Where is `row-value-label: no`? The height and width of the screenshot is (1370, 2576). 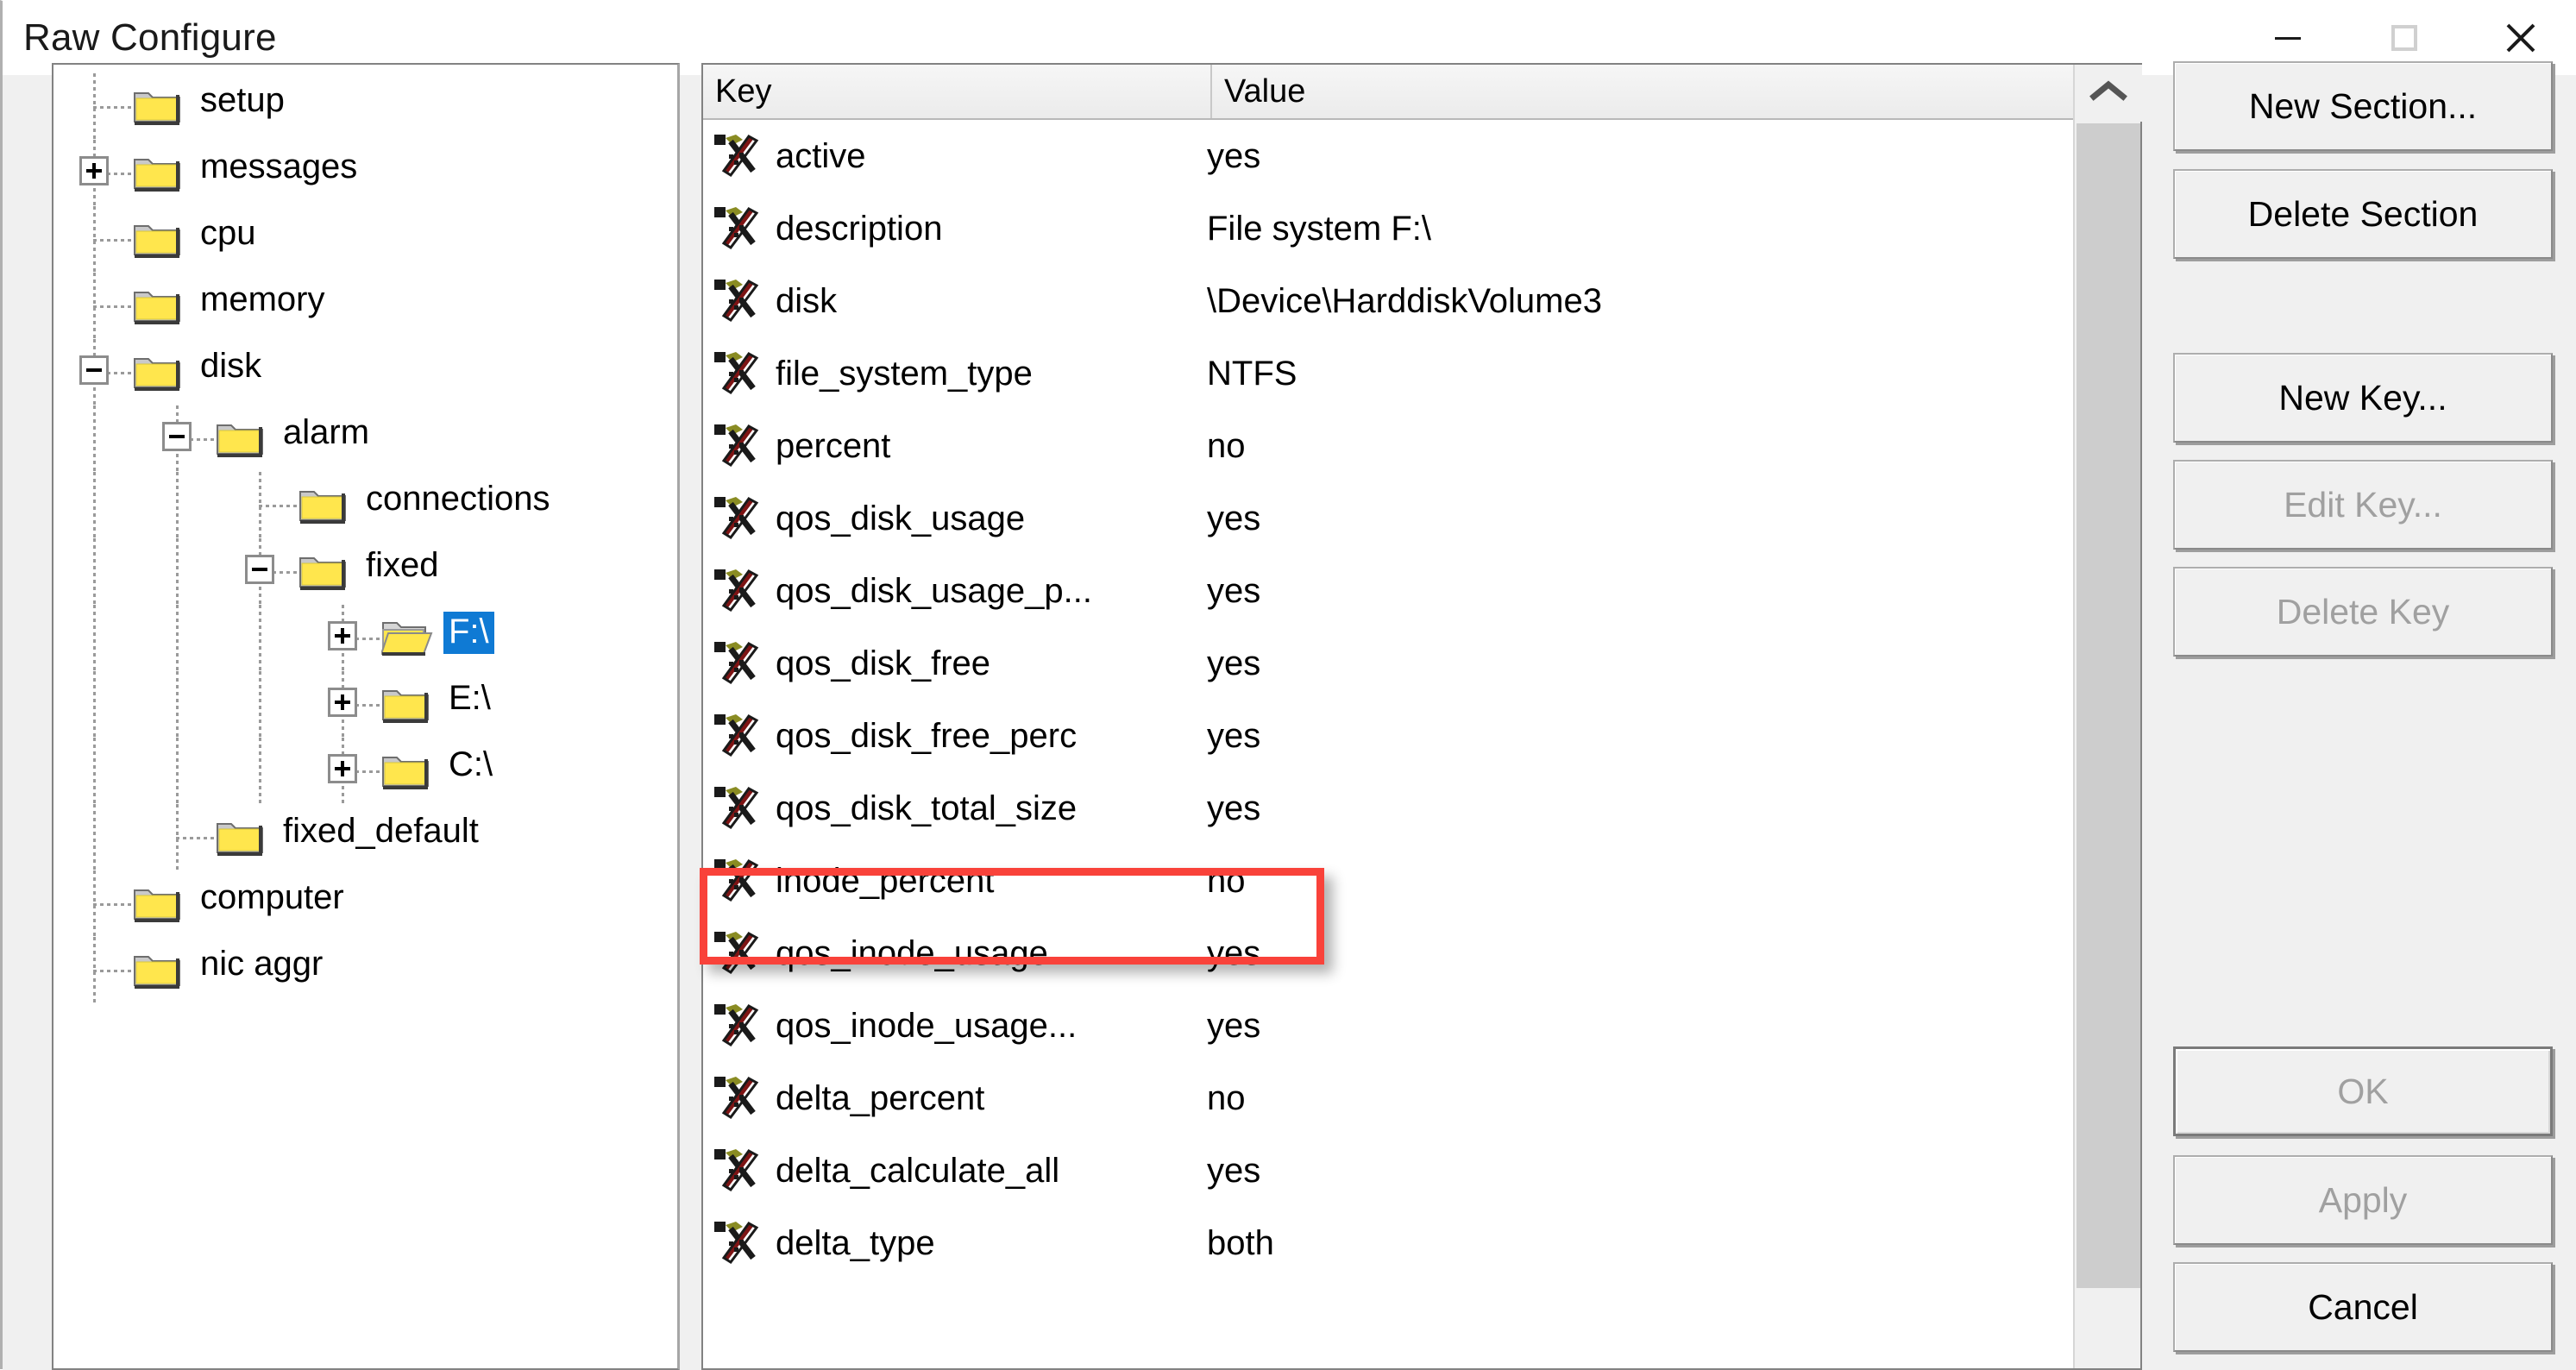 row-value-label: no is located at coordinates (1226, 1098).